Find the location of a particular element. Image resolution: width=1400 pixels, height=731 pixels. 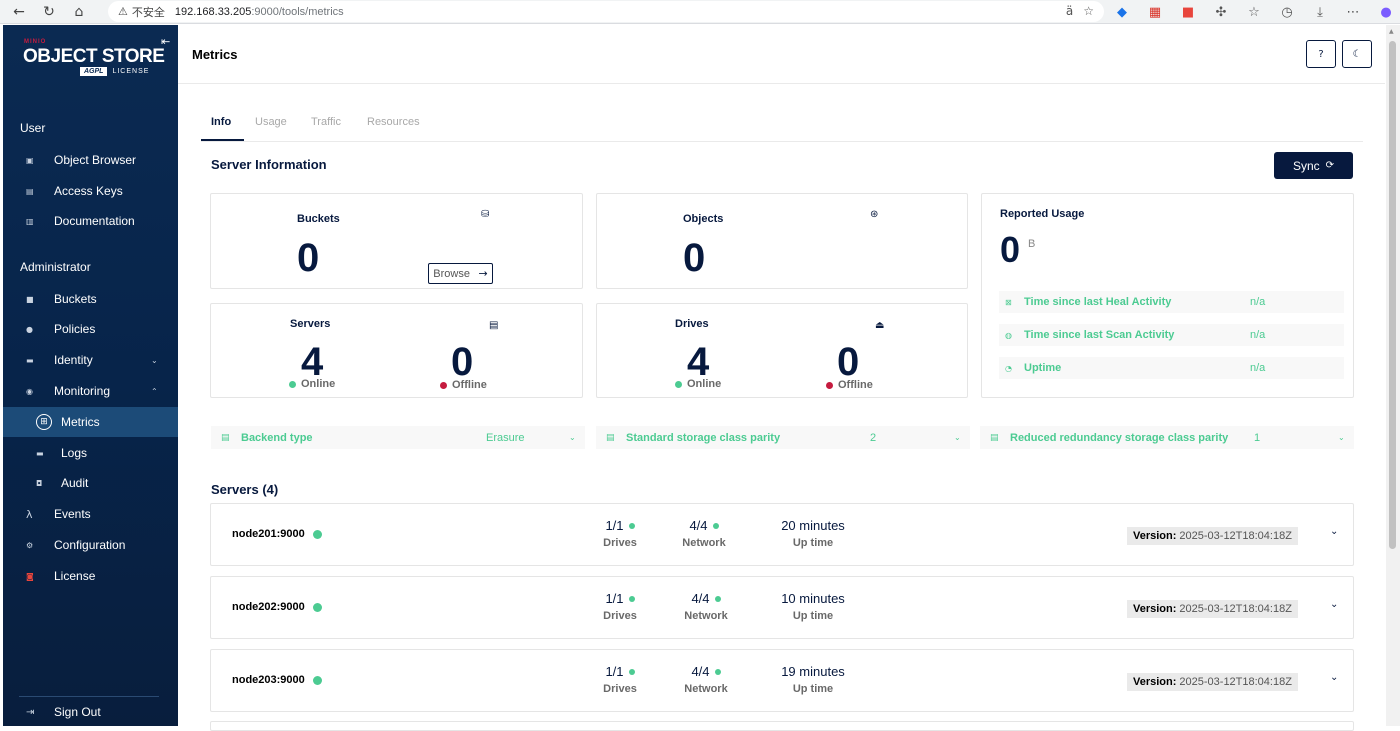

extension-puzzle-icon: ✣ is located at coordinates (1221, 12).